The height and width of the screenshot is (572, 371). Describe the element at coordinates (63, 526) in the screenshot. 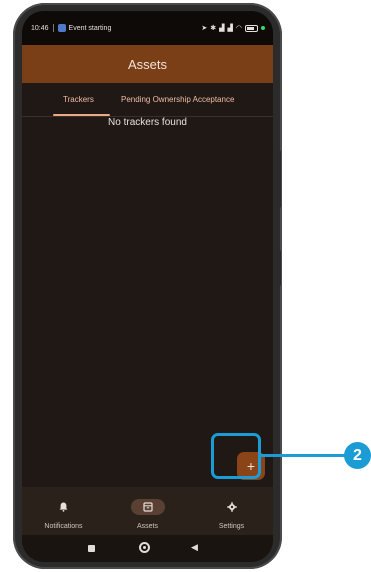

I see `nav-label-notifications: Notifications` at that location.